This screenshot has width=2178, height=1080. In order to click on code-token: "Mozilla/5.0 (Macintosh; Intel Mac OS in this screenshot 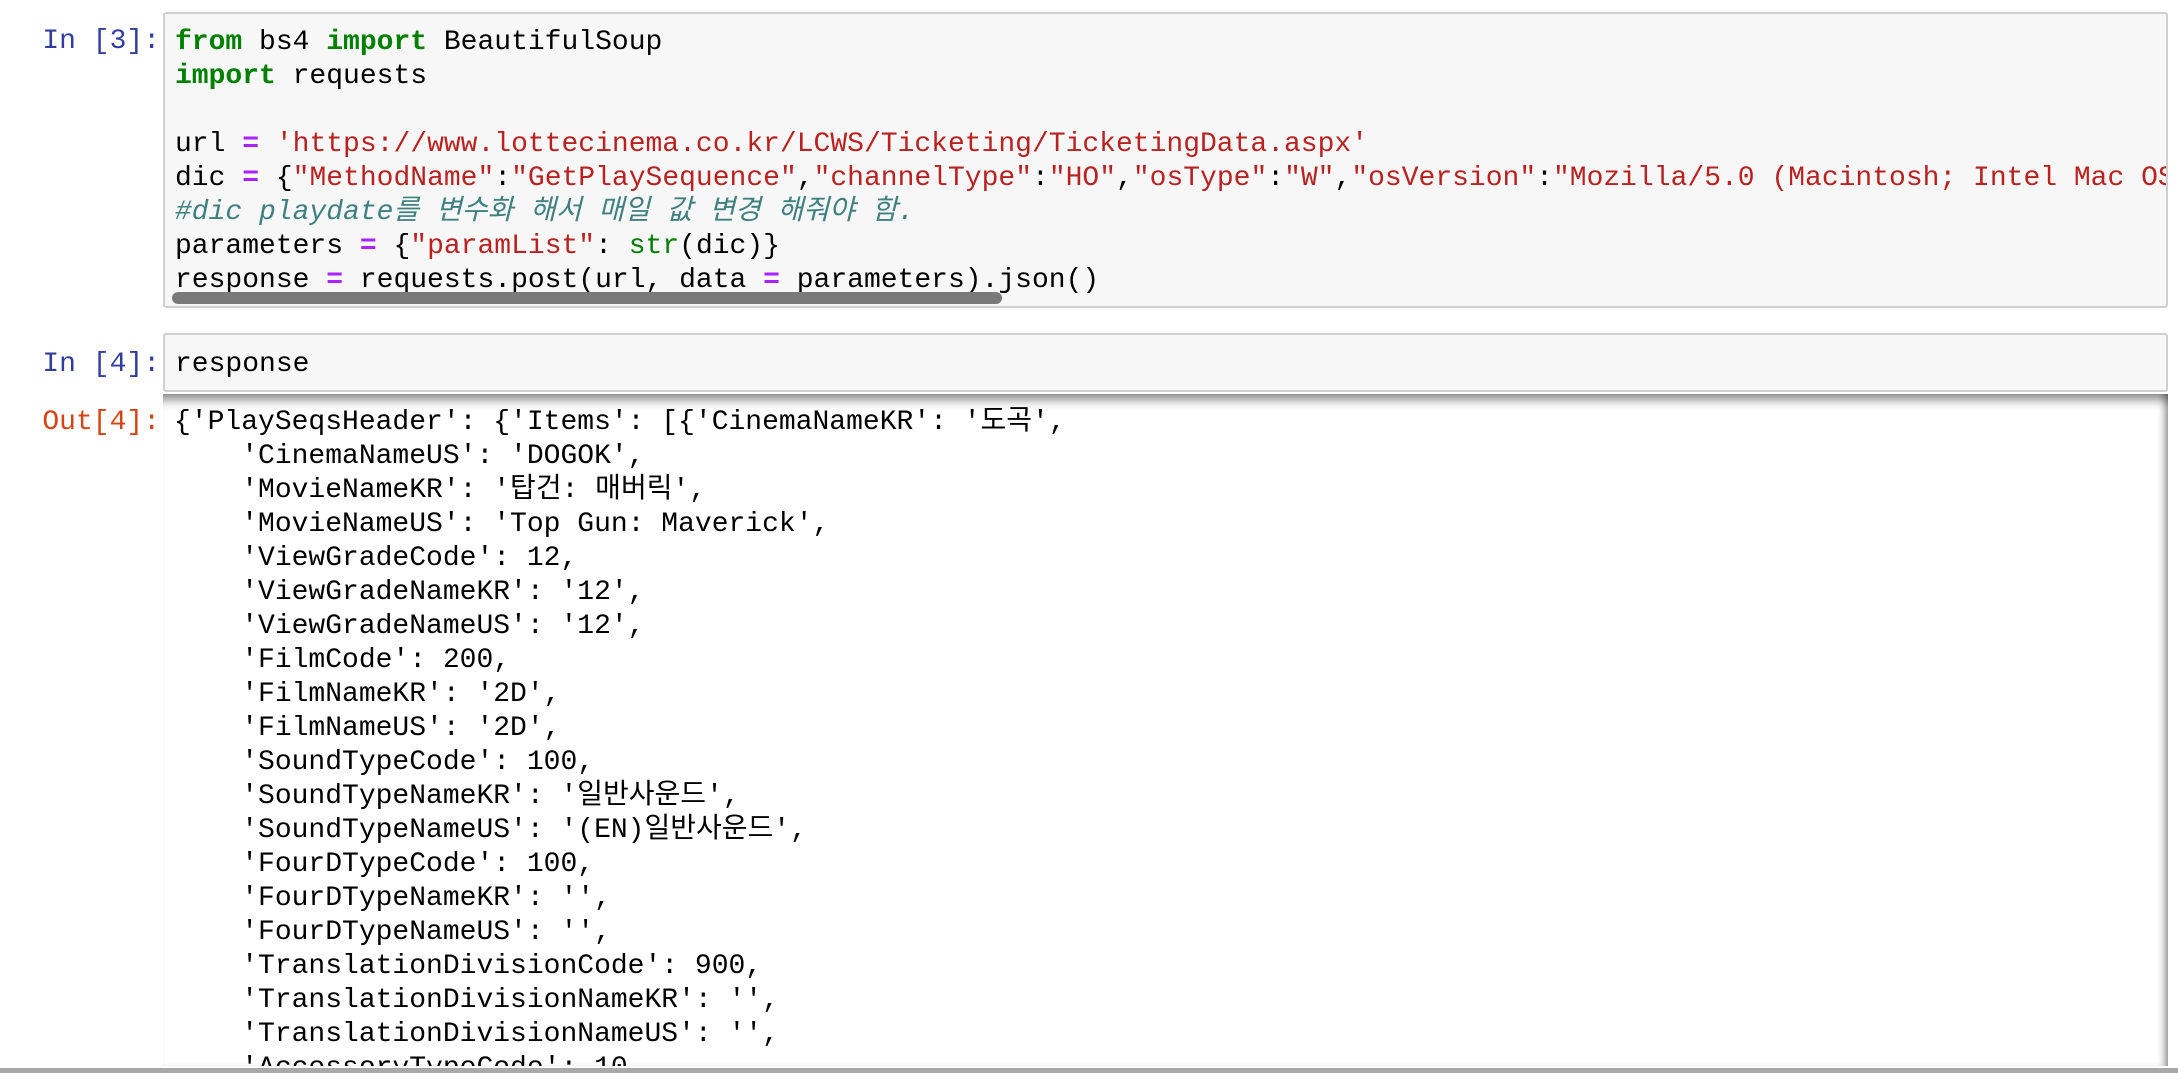, I will do `click(1860, 178)`.